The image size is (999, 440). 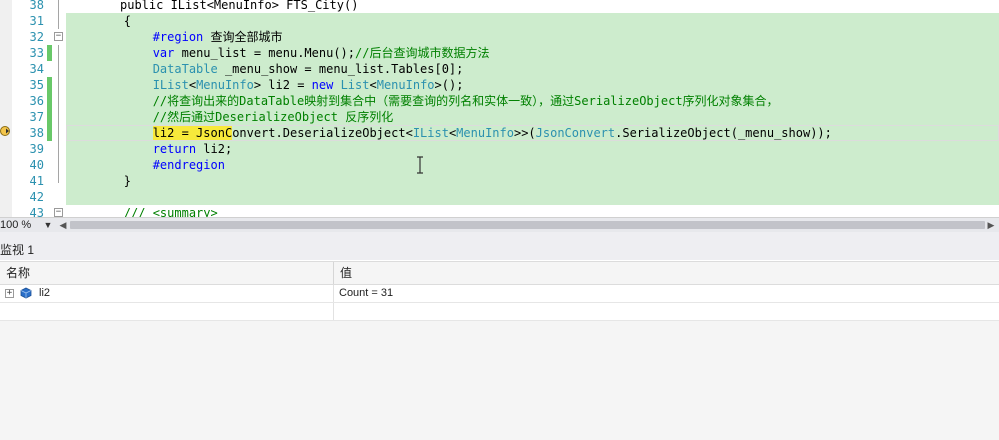 I want to click on code-line: 40 #endregion, so click(x=499, y=165).